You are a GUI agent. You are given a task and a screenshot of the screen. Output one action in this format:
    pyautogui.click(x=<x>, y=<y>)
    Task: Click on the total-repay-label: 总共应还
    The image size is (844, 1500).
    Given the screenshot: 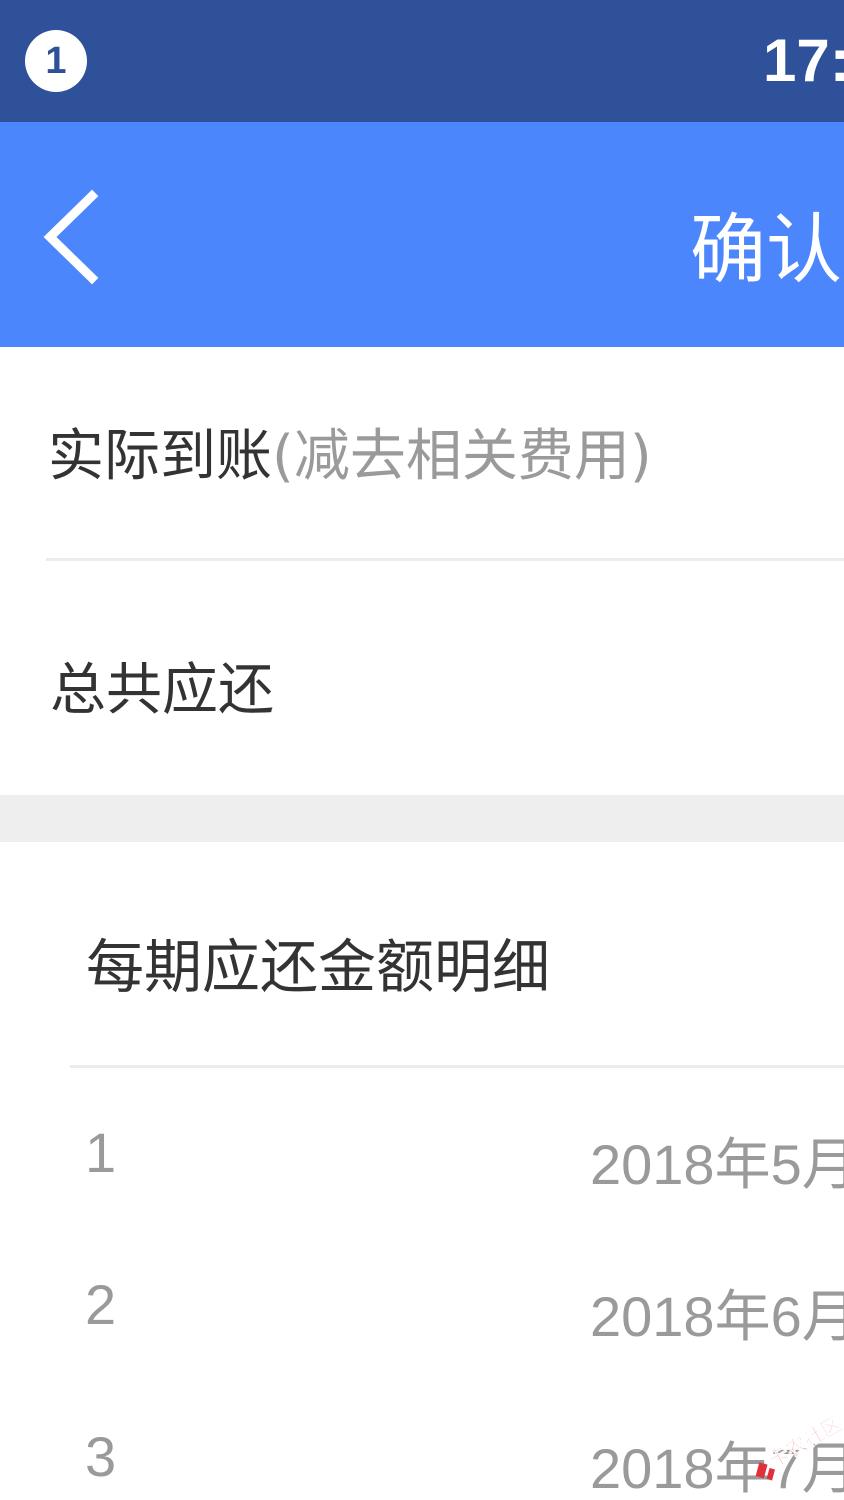 What is the action you would take?
    pyautogui.click(x=162, y=690)
    